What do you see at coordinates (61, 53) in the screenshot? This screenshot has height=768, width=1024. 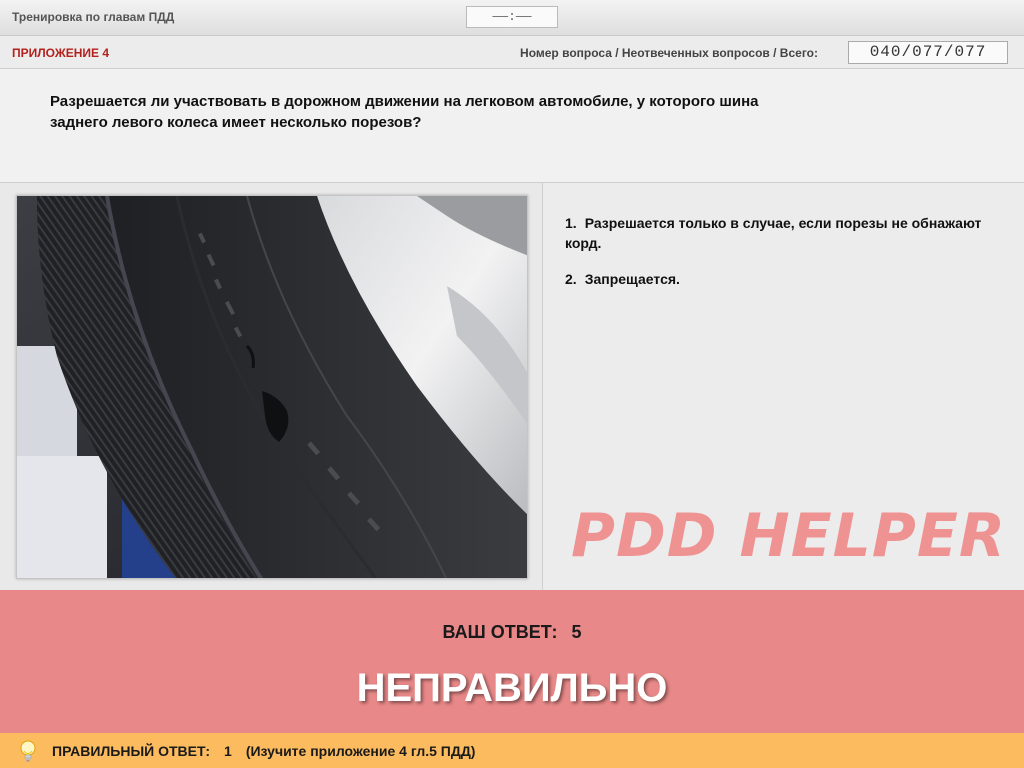 I see `appendix-label: ПРИЛОЖЕНИЕ 4` at bounding box center [61, 53].